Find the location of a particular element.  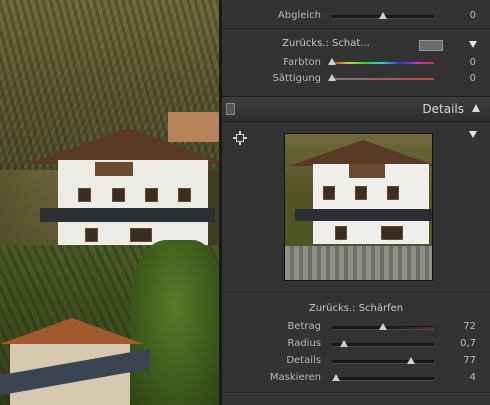

farbton-slider is located at coordinates (381, 61).